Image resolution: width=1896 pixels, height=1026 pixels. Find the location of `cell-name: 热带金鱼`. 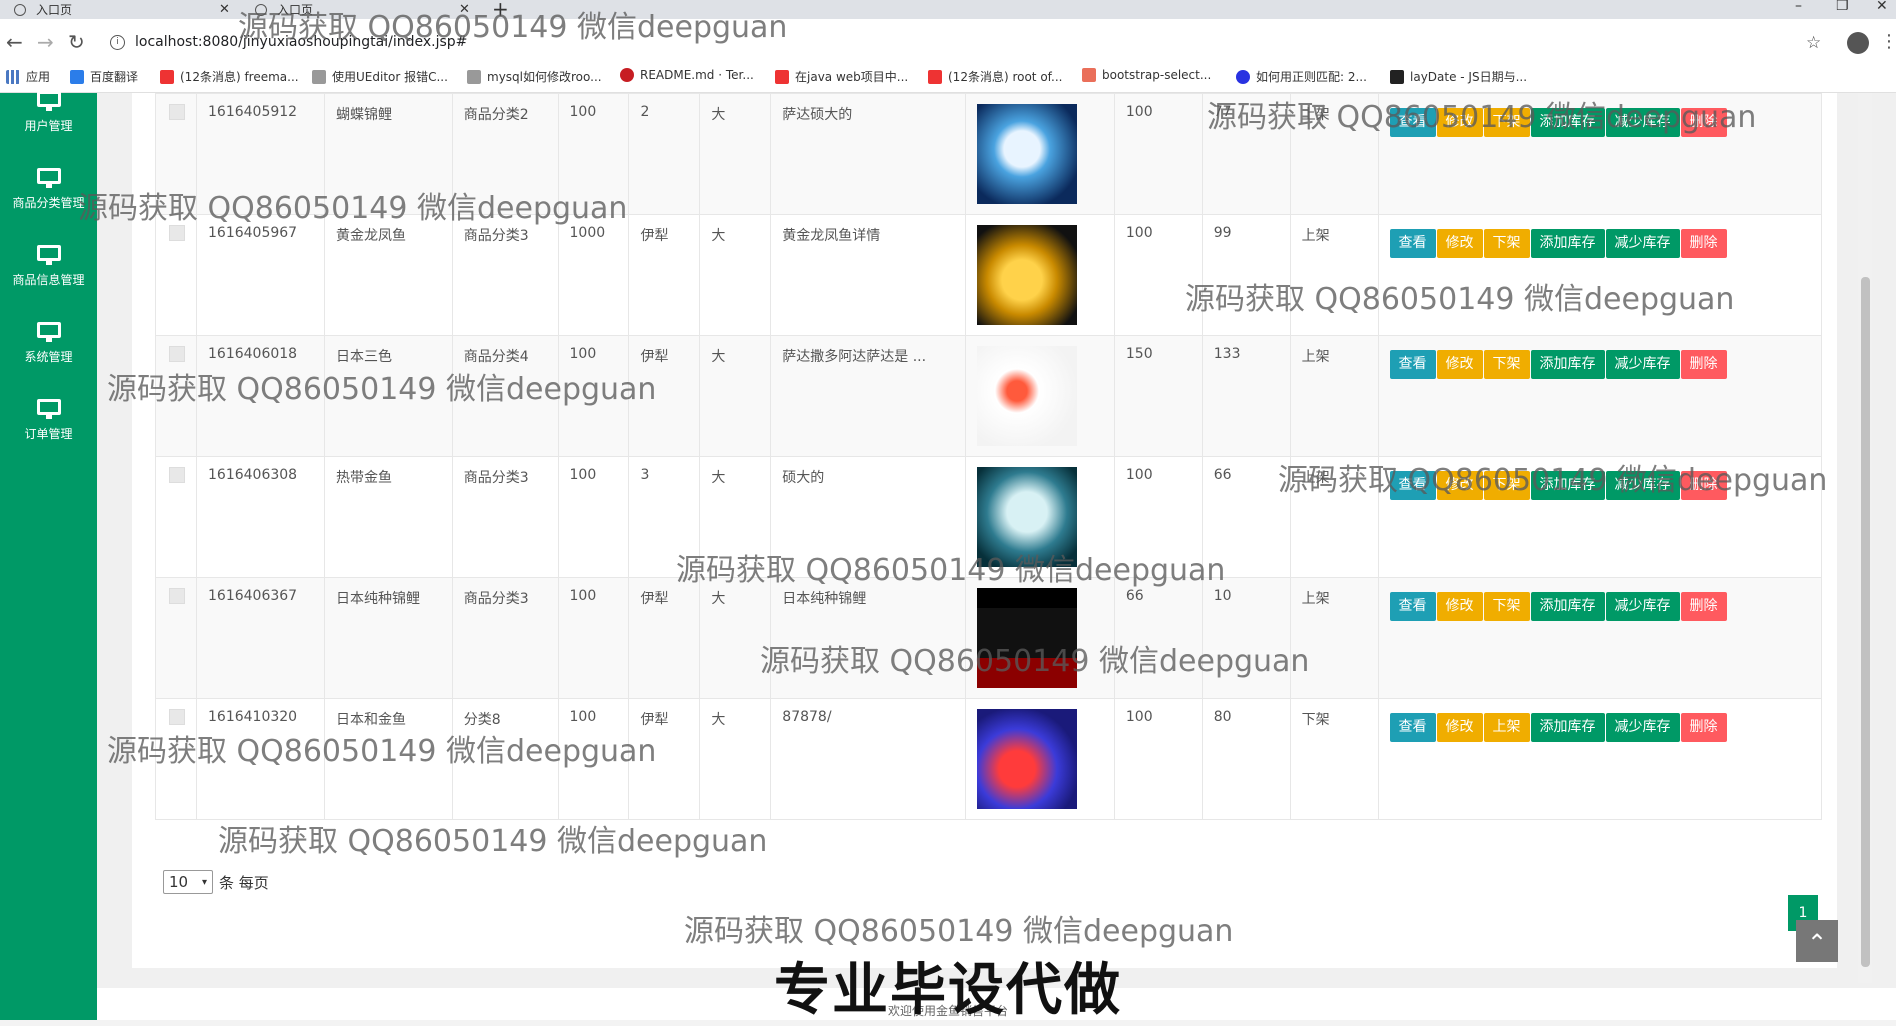

cell-name: 热带金鱼 is located at coordinates (388, 517).